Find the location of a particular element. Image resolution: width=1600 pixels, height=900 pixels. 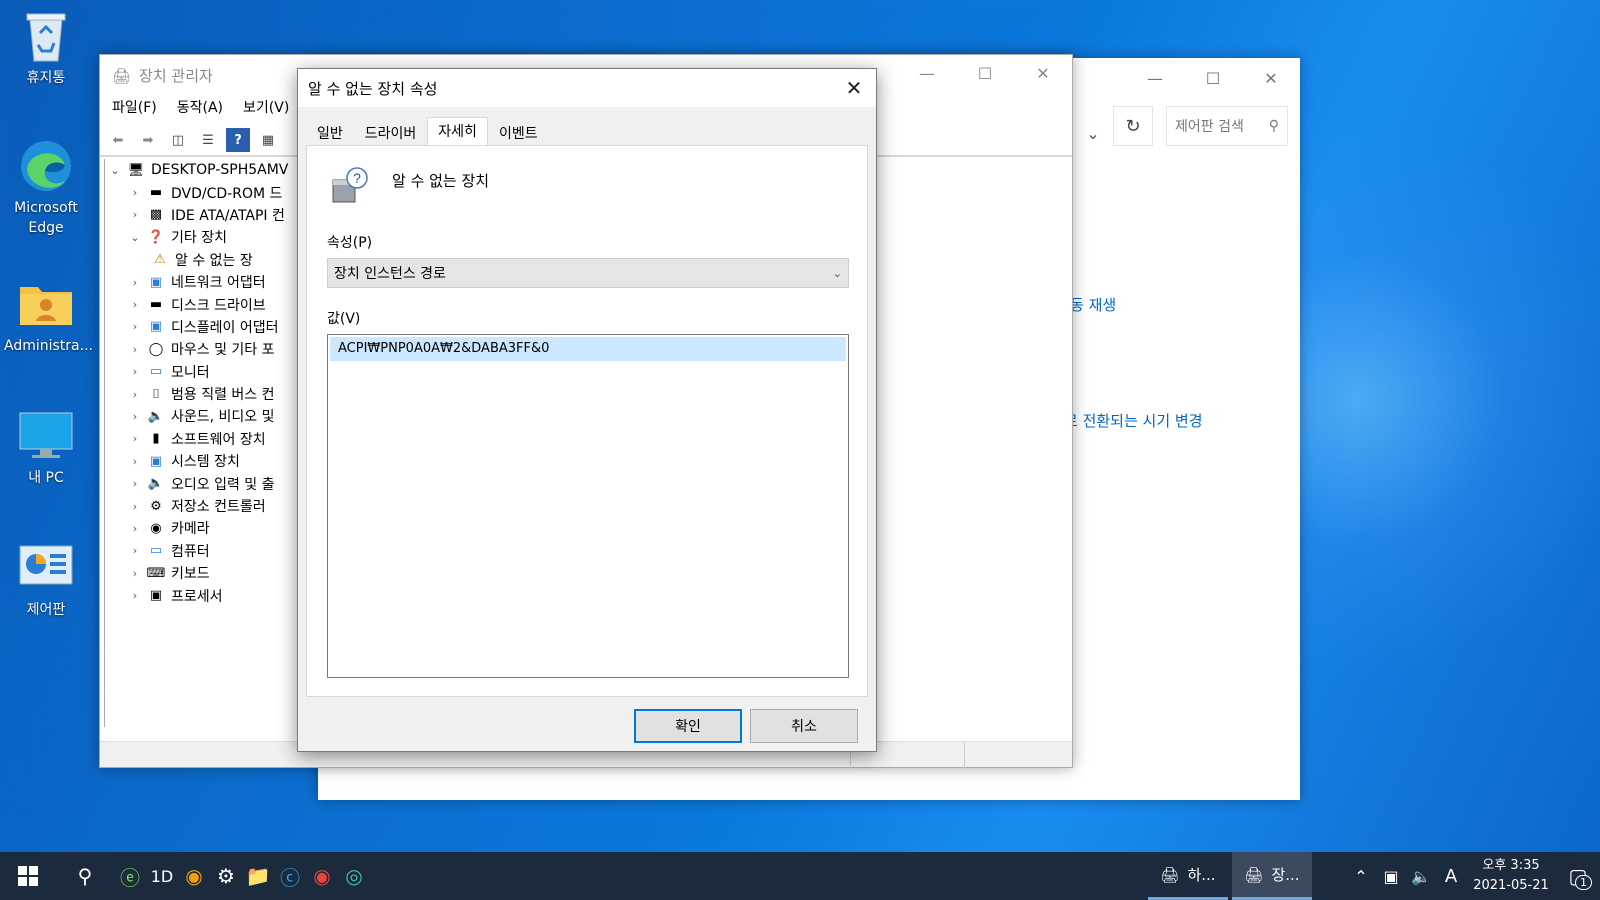

tree-item-system: › ▣ 시스템 장치 is located at coordinates (204, 461).